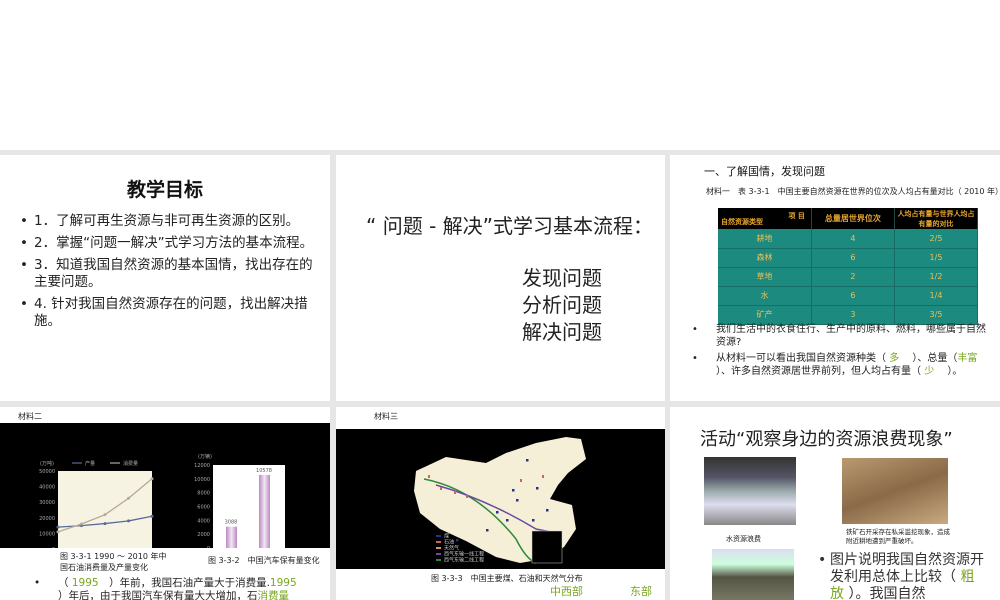 This screenshot has height=600, width=1000. Describe the element at coordinates (189, 583) in the screenshot. I see `bullet-text: ）年前，我国石油产量大于消费量.` at that location.